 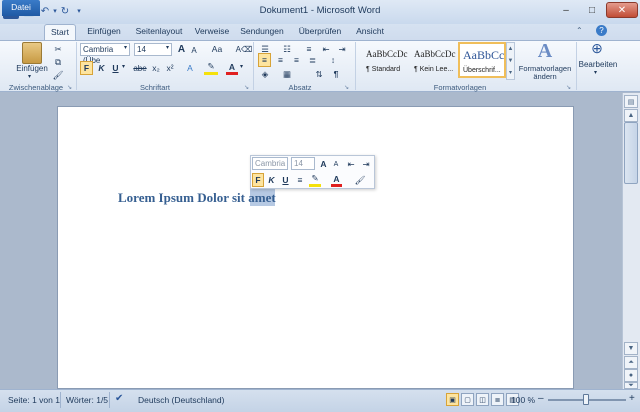 What do you see at coordinates (34, 400) in the screenshot?
I see `status-page: Seite: 1 von 1` at bounding box center [34, 400].